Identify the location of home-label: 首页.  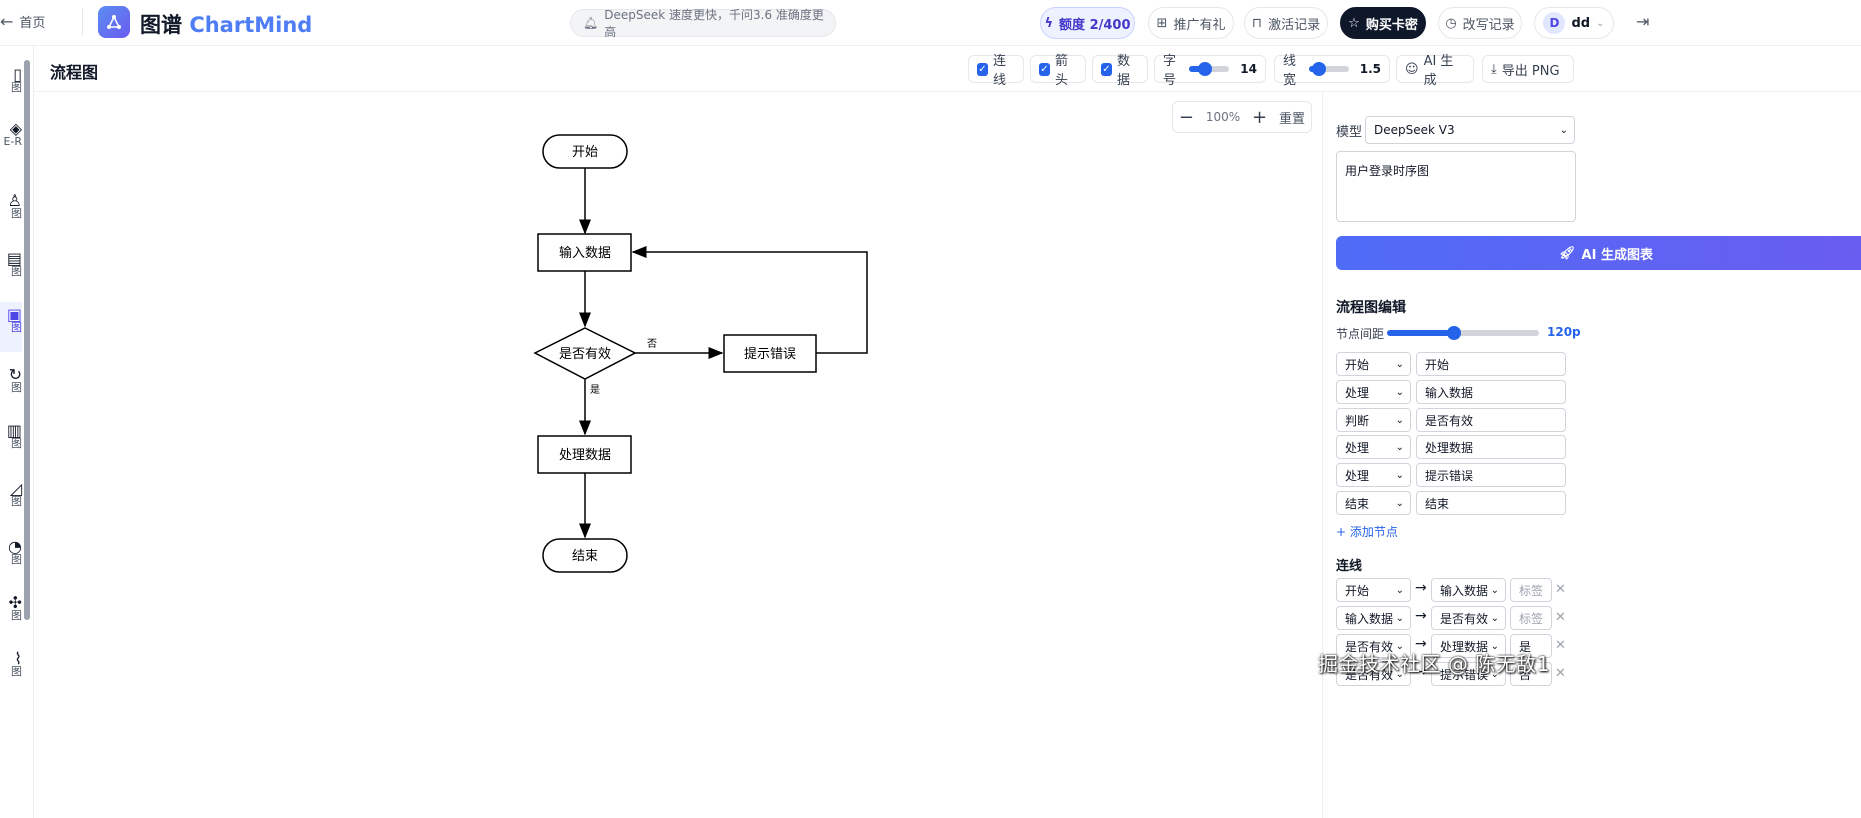
(32, 23).